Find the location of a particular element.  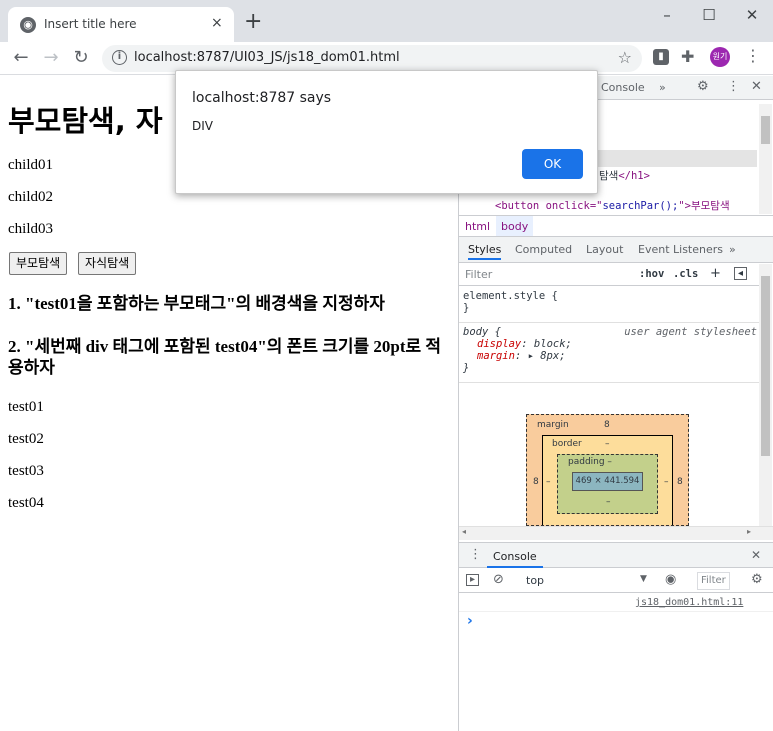

tab-computed: Computed is located at coordinates (543, 249).